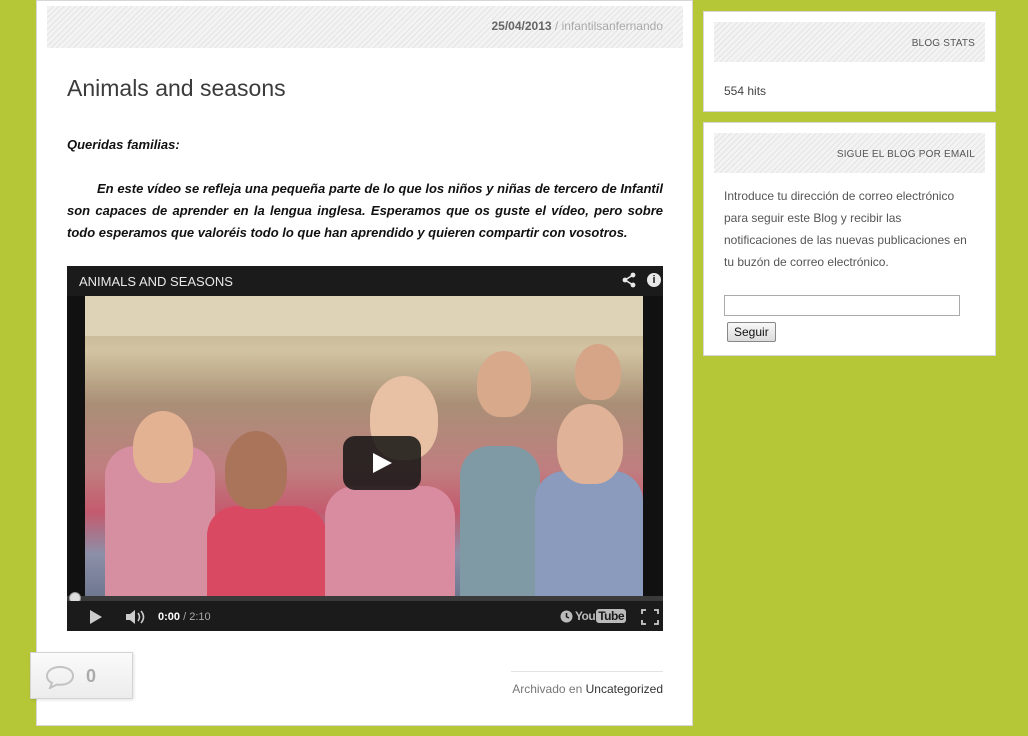 The image size is (1028, 736). I want to click on clock-icon, so click(566, 618).